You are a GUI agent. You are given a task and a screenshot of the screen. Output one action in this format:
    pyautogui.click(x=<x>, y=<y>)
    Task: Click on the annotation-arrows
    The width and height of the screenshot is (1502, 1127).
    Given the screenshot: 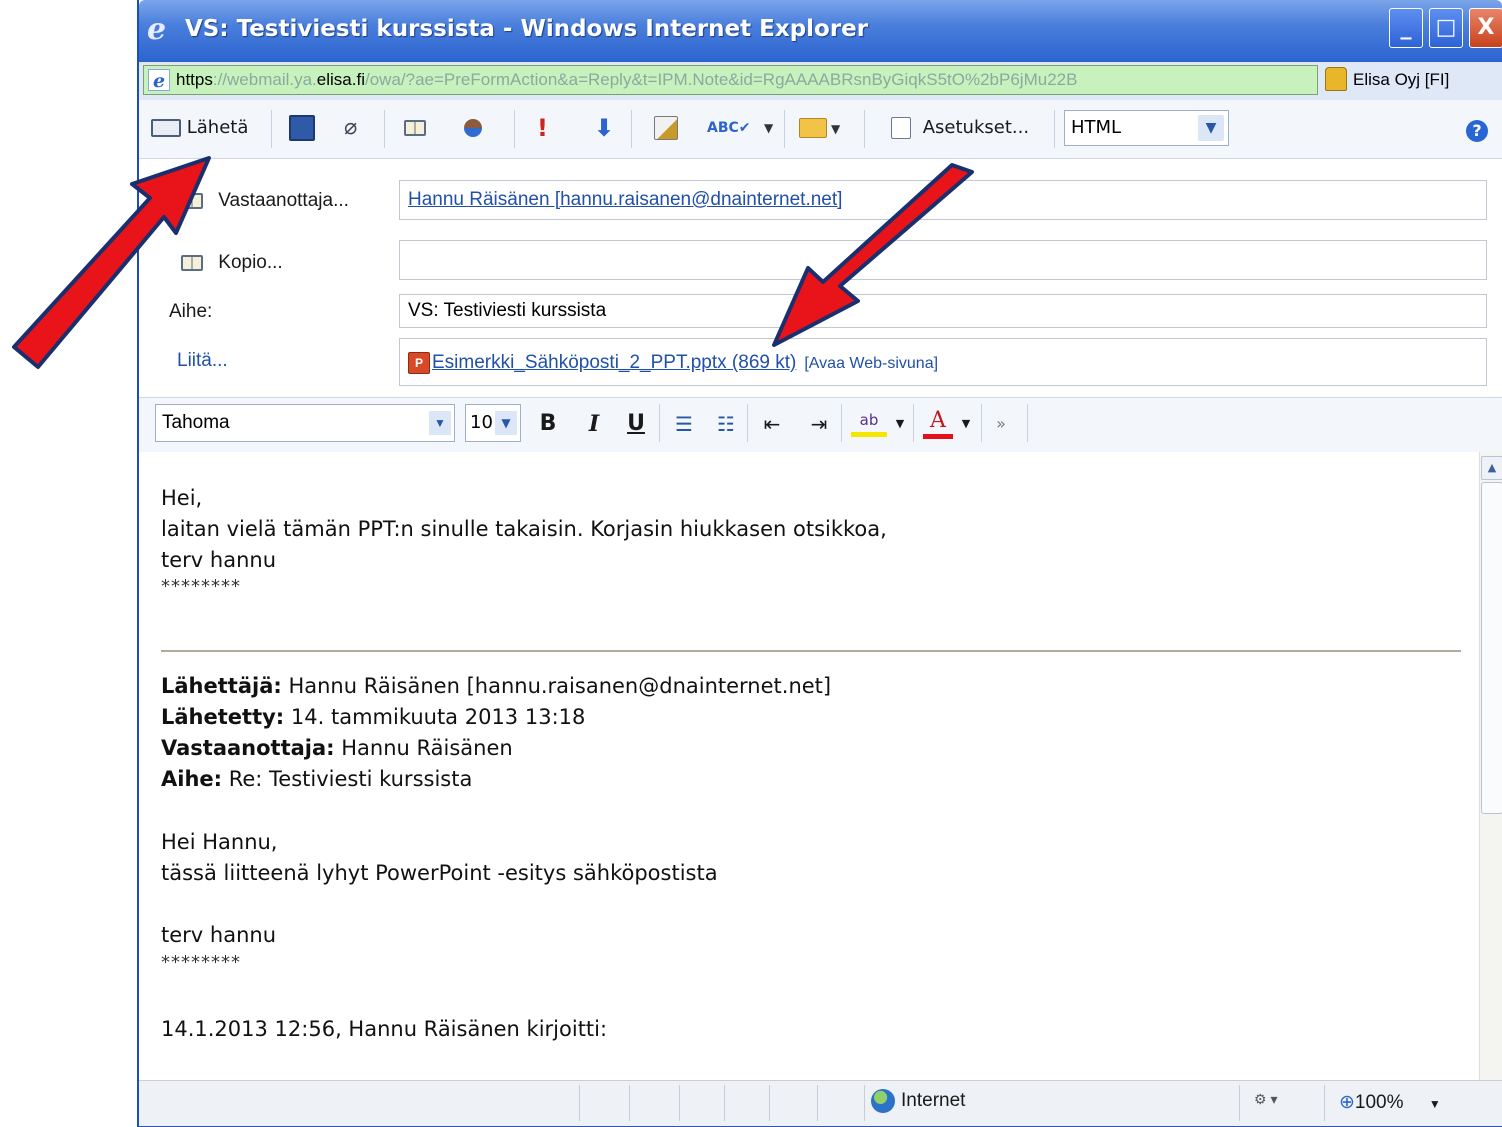 What is the action you would take?
    pyautogui.click(x=493, y=262)
    